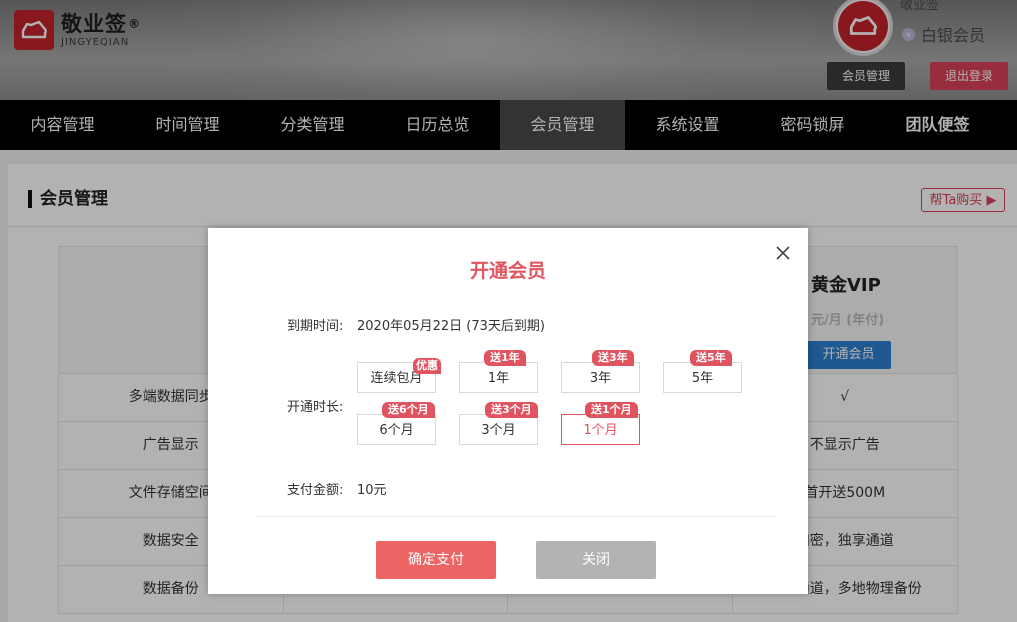 Image resolution: width=1017 pixels, height=622 pixels. What do you see at coordinates (711, 358) in the screenshot?
I see `option-badge: 送5年` at bounding box center [711, 358].